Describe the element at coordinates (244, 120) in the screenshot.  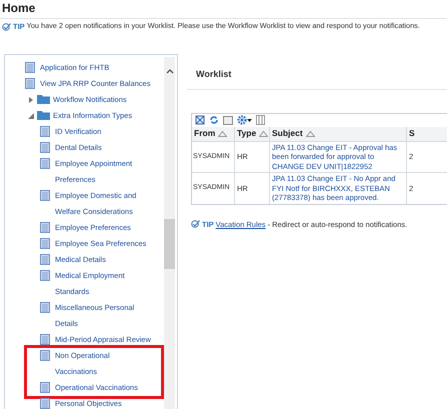
I see `settings-icon` at that location.